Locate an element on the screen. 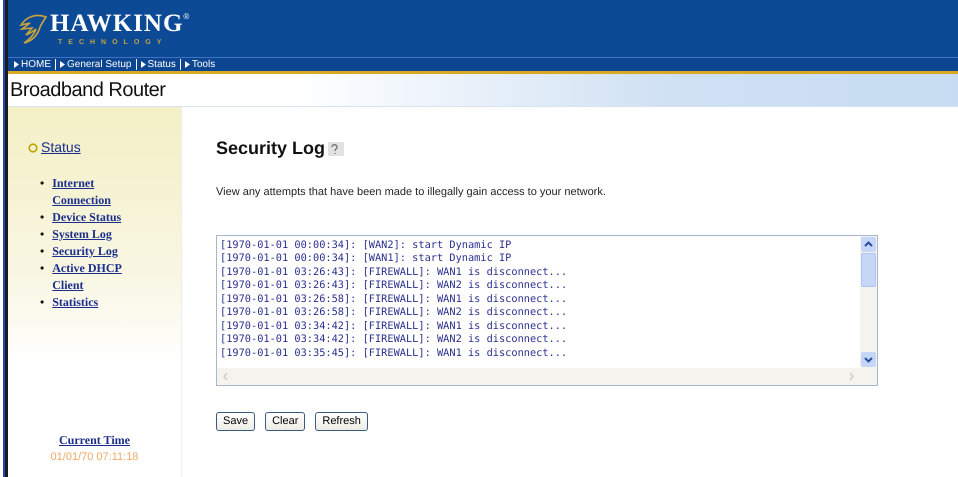 This screenshot has width=958, height=477. vertical-scrollbar is located at coordinates (868, 302).